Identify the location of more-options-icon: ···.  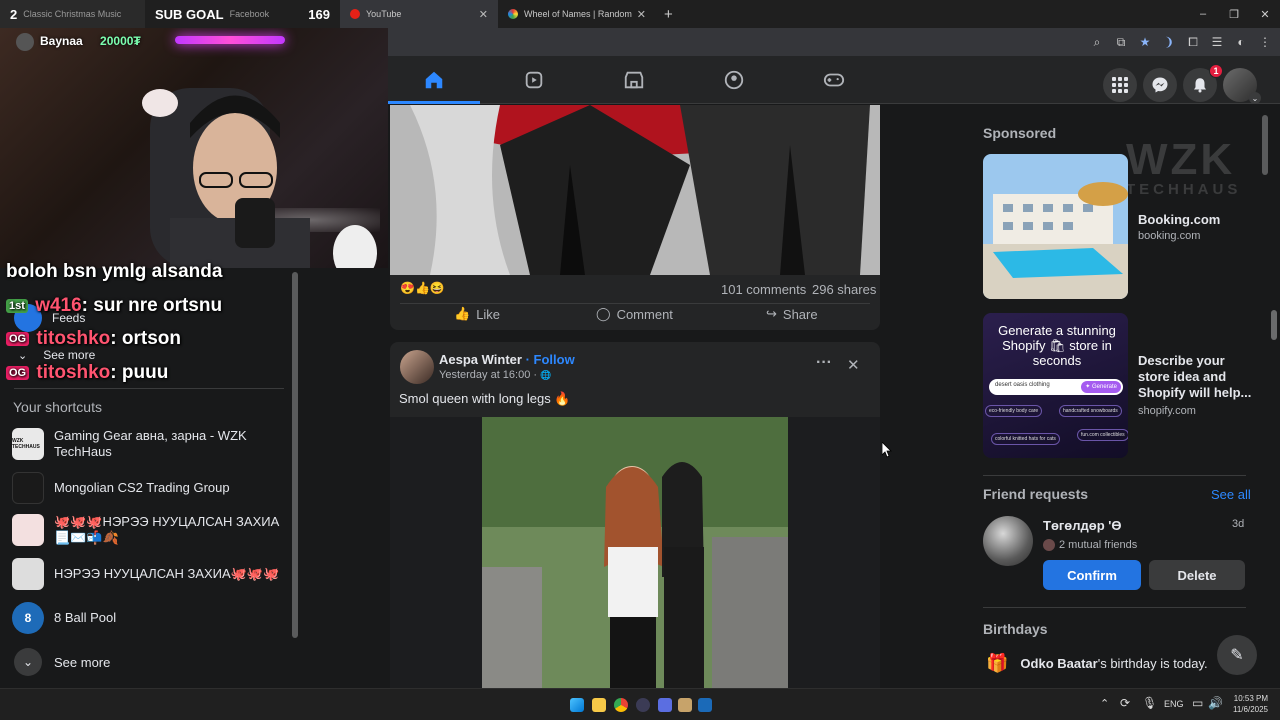
(824, 363).